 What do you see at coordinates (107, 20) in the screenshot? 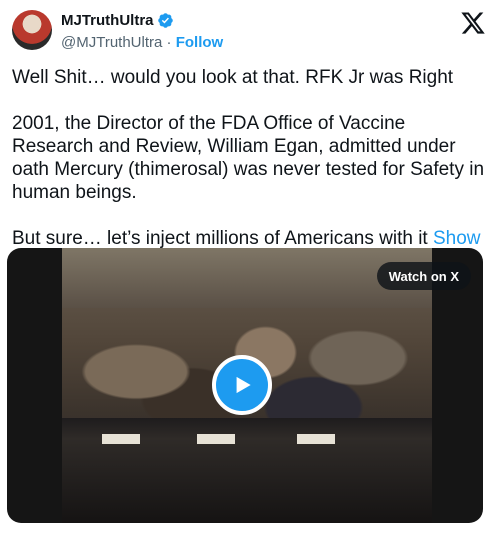
I see `author-display-name: MJTruthUltra` at bounding box center [107, 20].